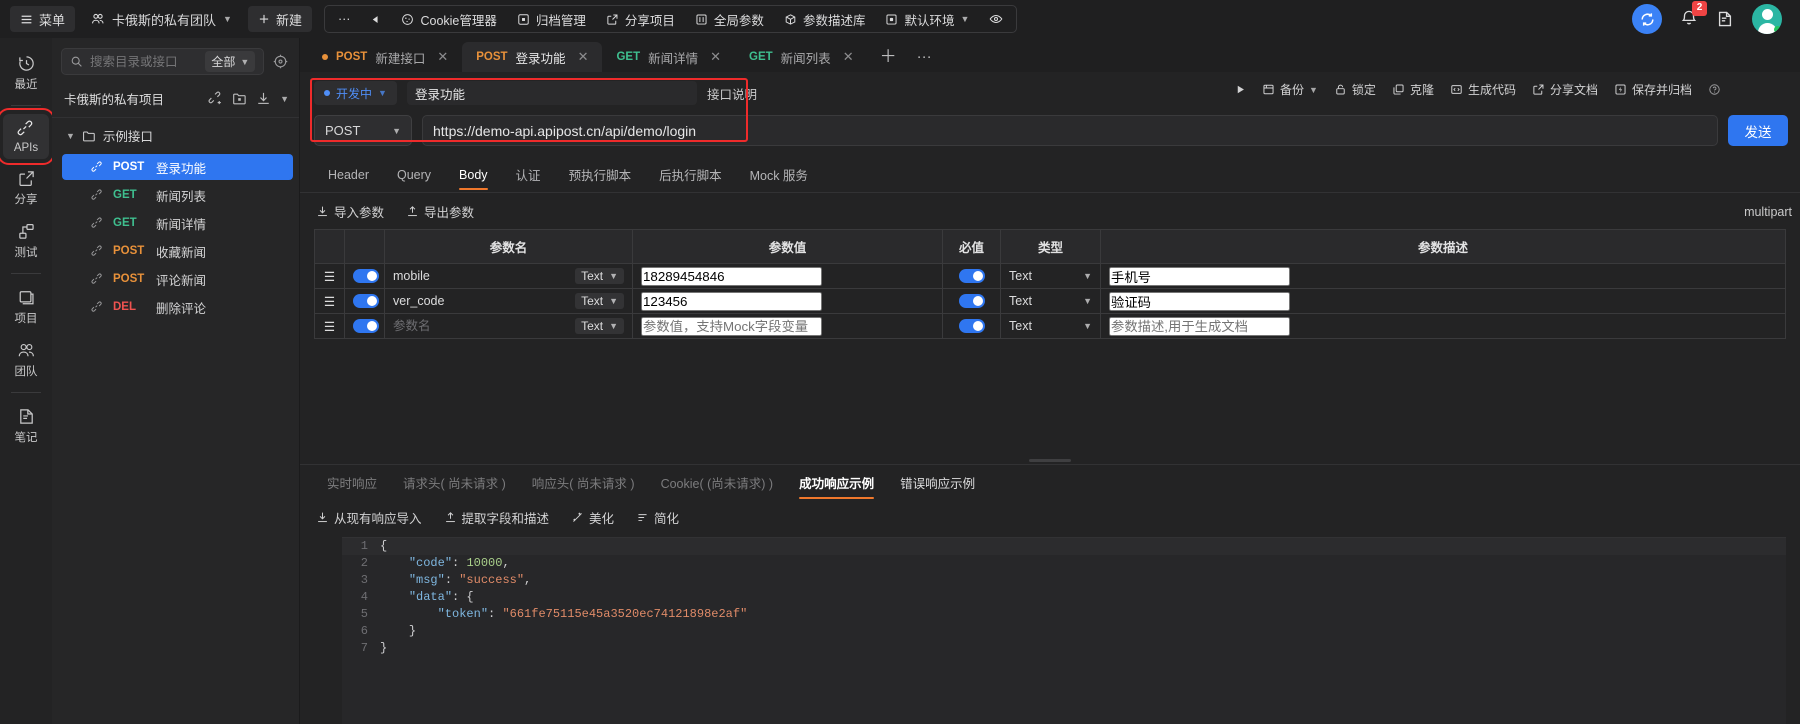 The height and width of the screenshot is (724, 1800). Describe the element at coordinates (177, 307) in the screenshot. I see `api-item-delete-comment: DEL 删除评论` at that location.